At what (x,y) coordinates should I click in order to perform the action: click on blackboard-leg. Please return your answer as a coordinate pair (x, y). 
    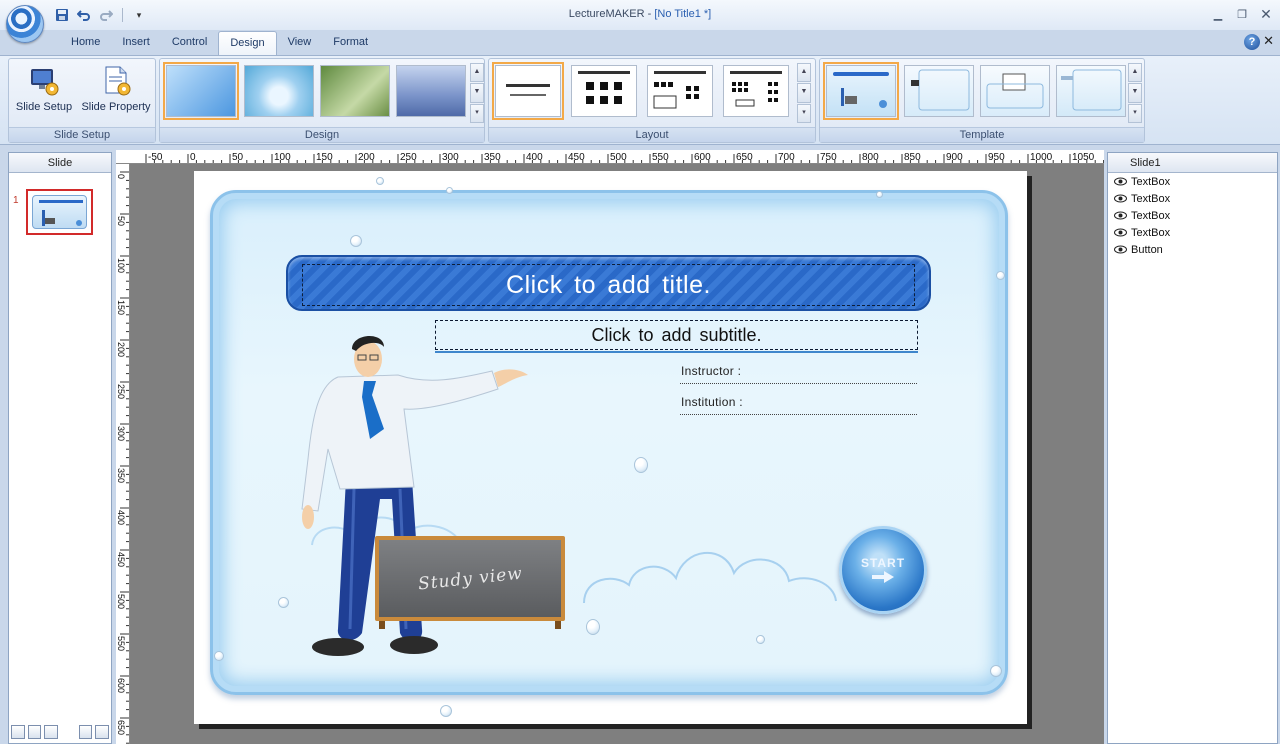
    Looking at the image, I should click on (382, 625).